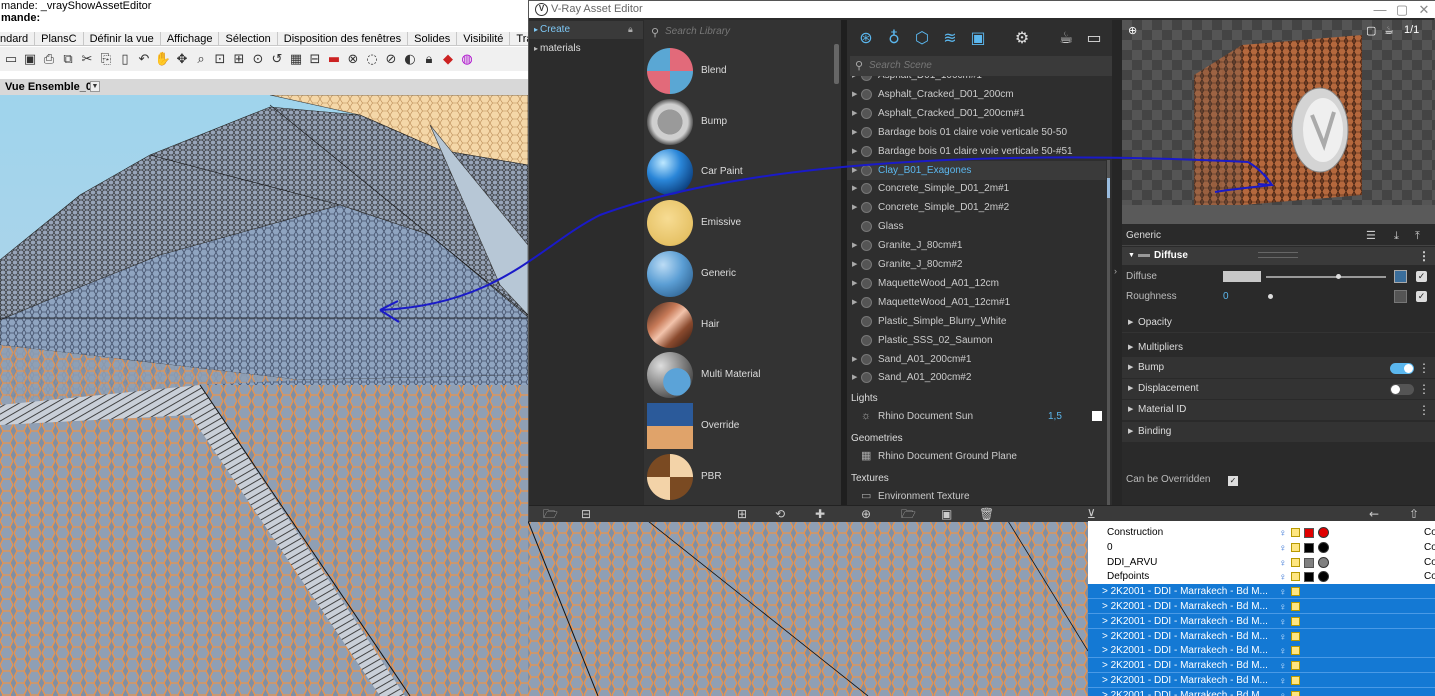  I want to click on zoom-extents-icon: ⊞, so click(239, 59).